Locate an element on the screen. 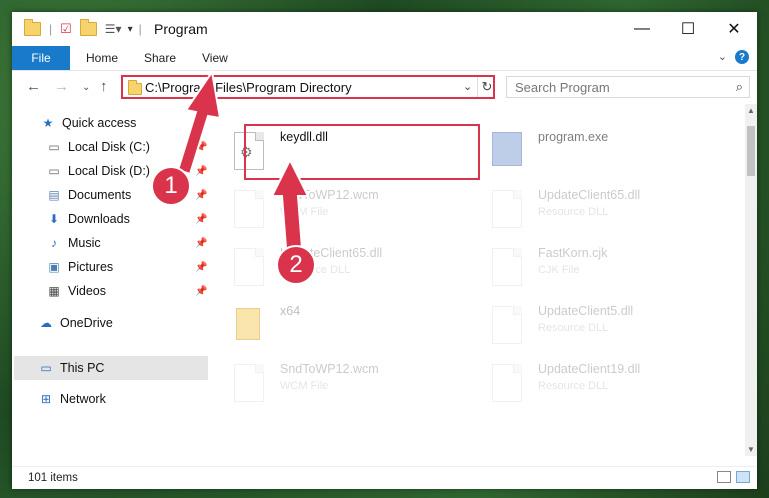 The height and width of the screenshot is (498, 769). new-folder-icon is located at coordinates (88, 27).